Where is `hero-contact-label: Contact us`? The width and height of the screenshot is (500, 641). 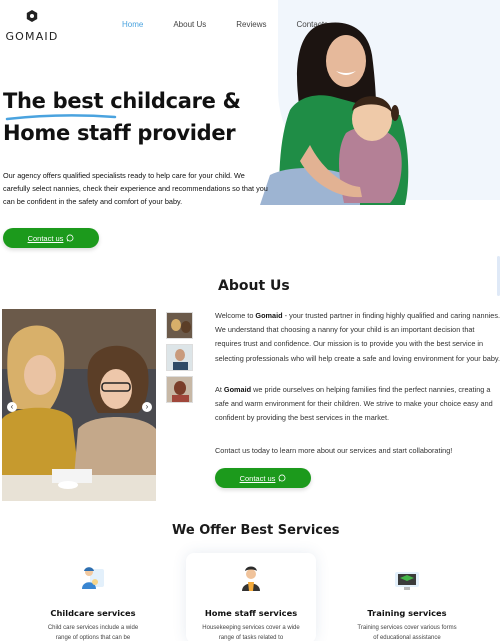 hero-contact-label: Contact us is located at coordinates (45, 238).